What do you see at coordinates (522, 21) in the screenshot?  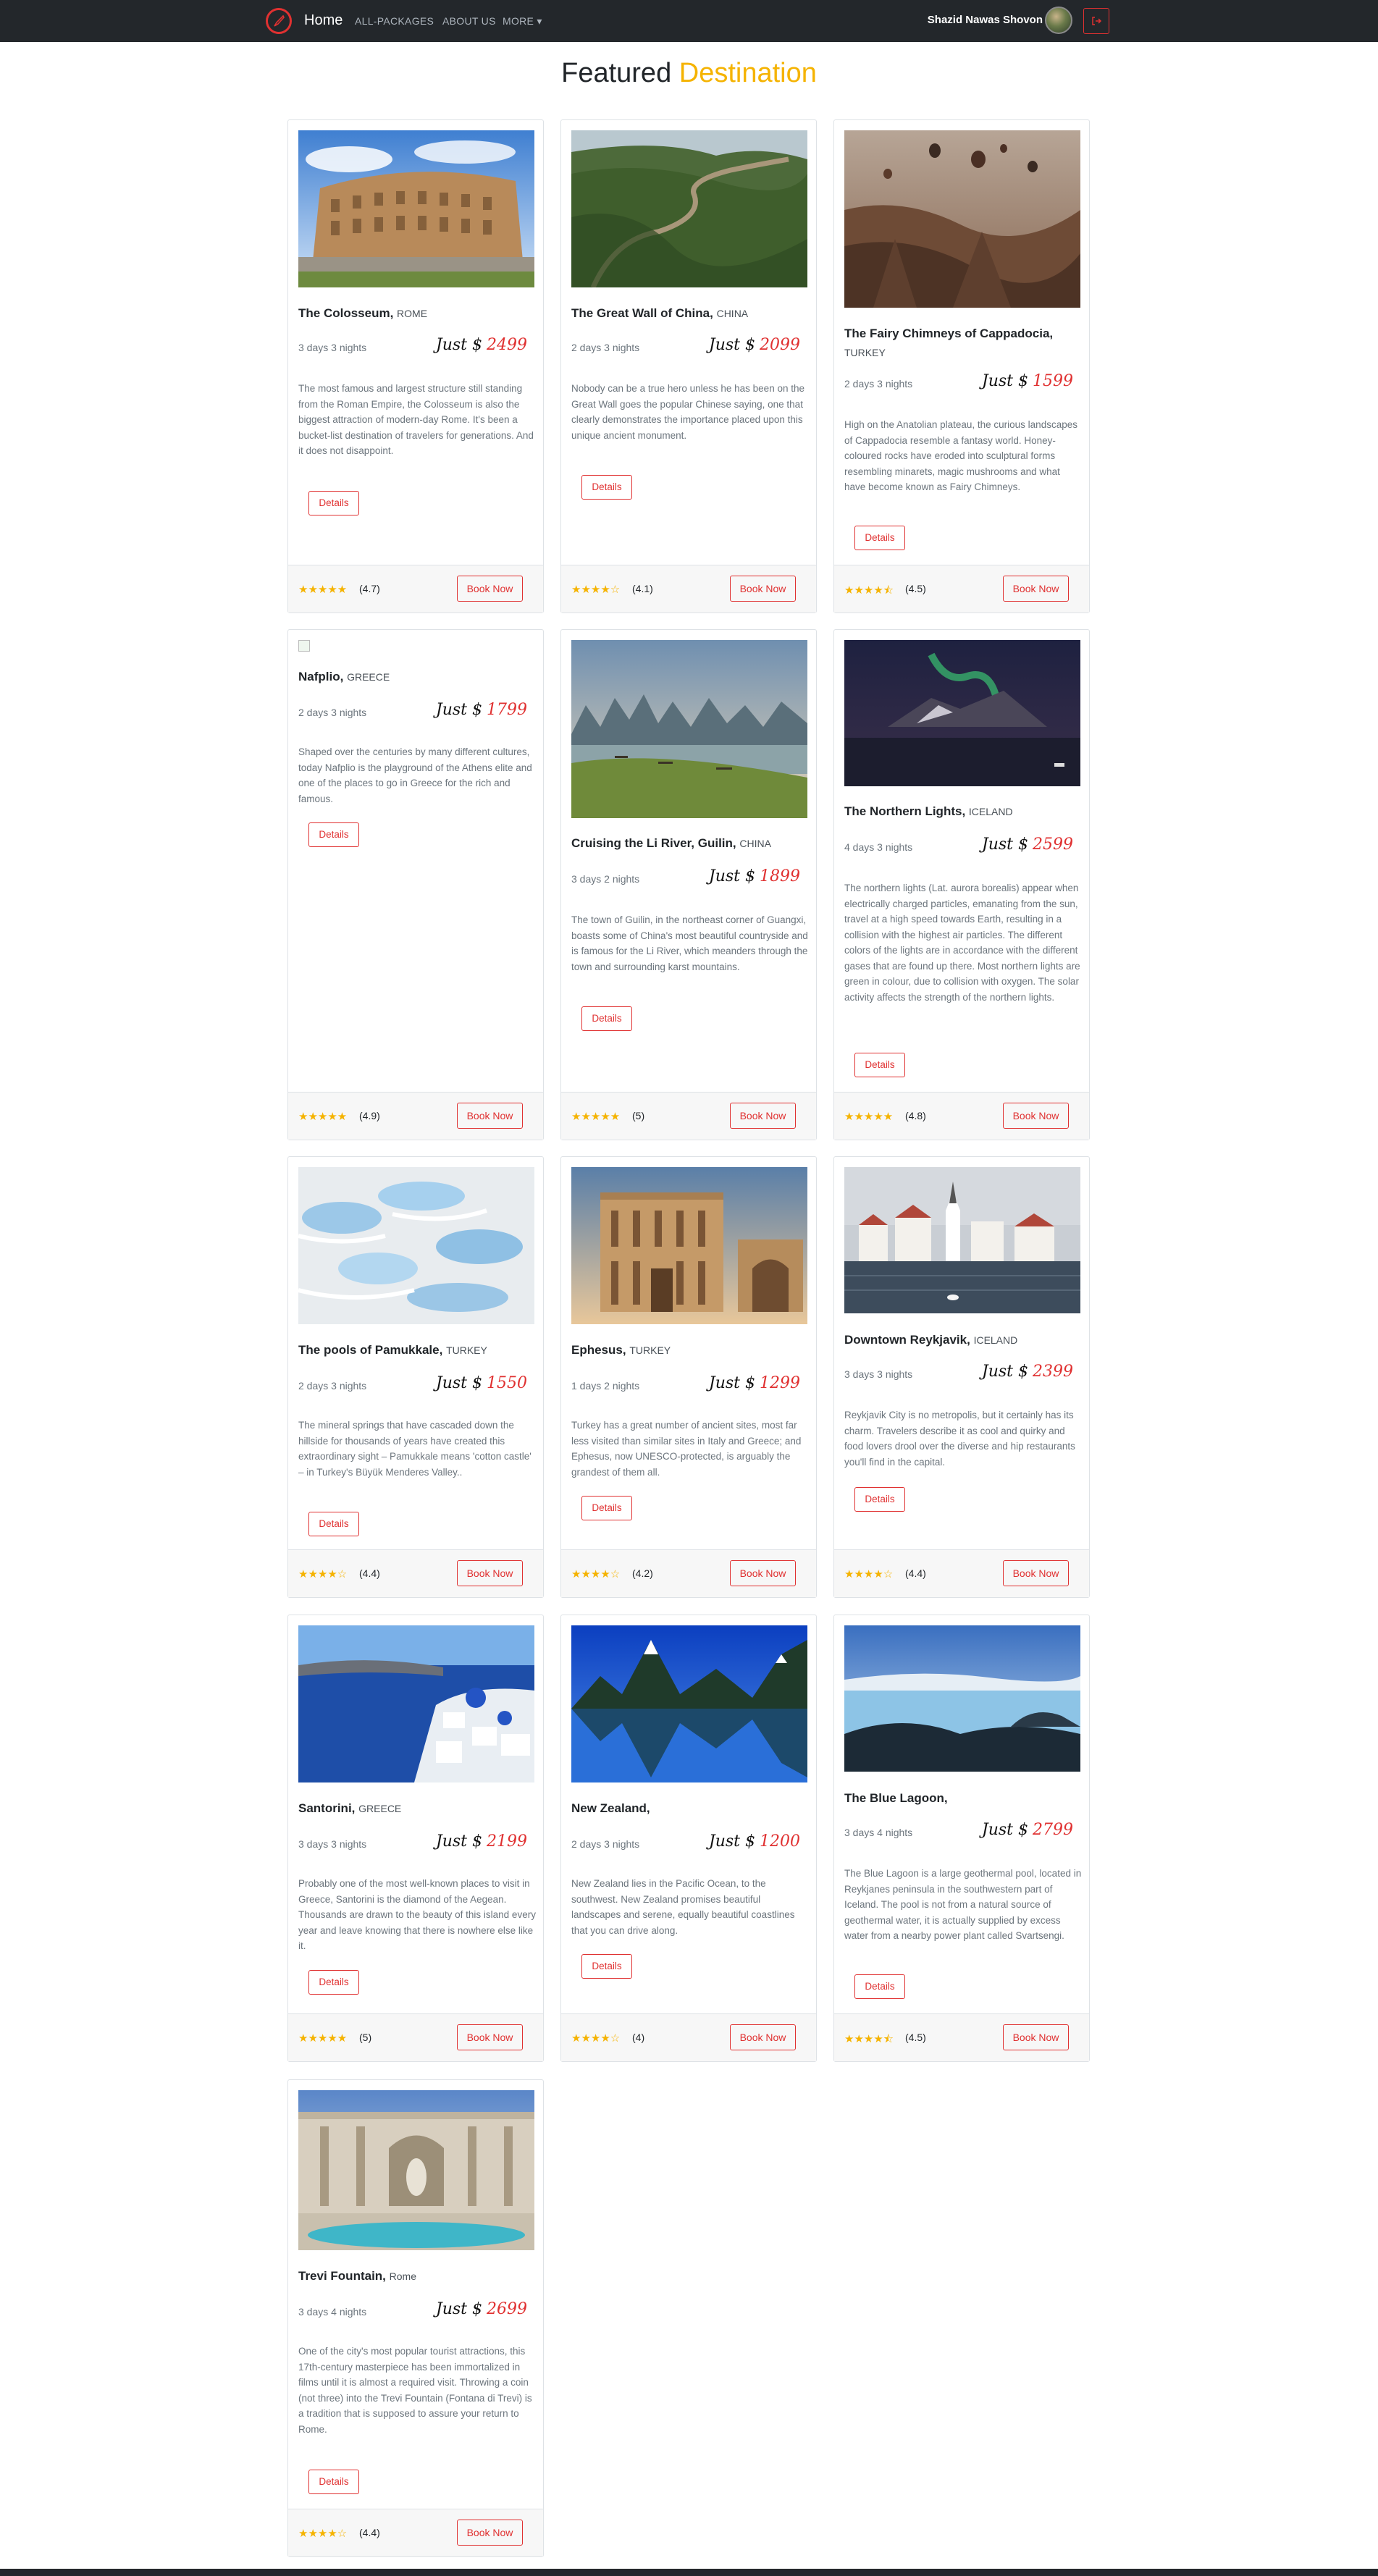 I see `nav-link-more-dropdown: MORE ▾` at bounding box center [522, 21].